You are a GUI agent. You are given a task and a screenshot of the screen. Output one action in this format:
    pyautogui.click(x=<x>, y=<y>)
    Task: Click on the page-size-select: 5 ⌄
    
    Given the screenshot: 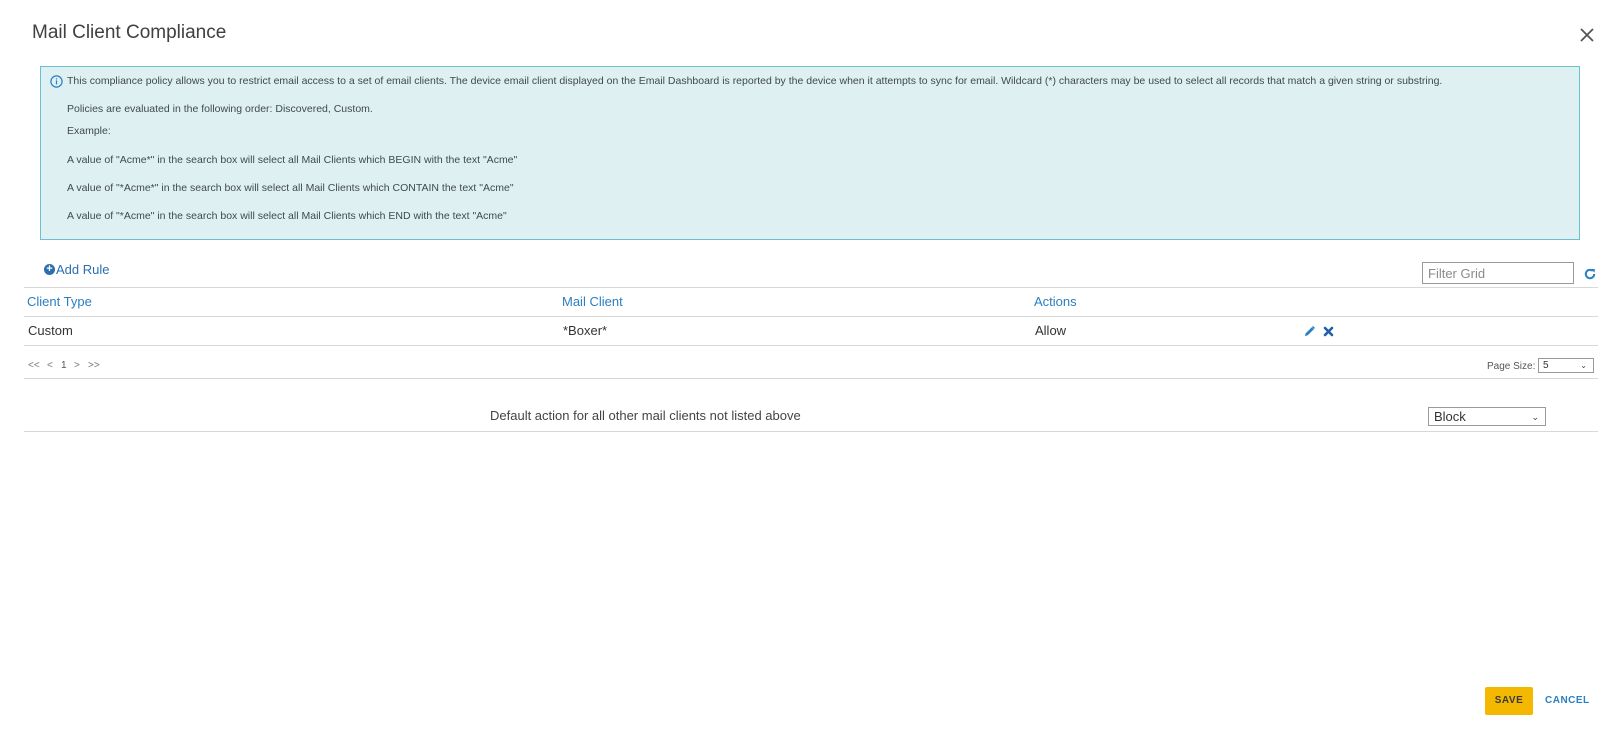 What is the action you would take?
    pyautogui.click(x=1566, y=365)
    